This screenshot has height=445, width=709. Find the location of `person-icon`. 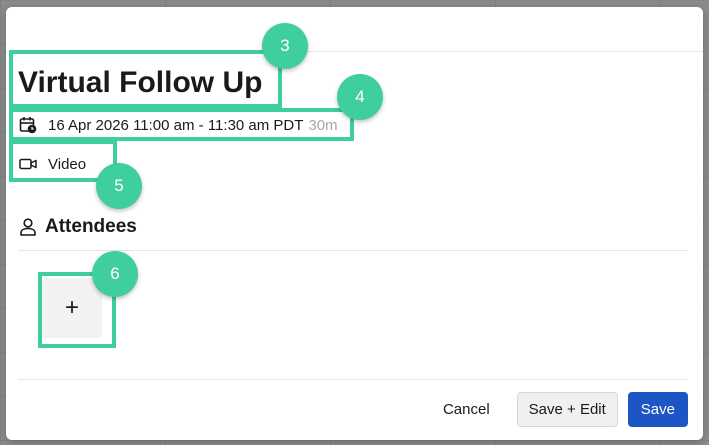

person-icon is located at coordinates (28, 227).